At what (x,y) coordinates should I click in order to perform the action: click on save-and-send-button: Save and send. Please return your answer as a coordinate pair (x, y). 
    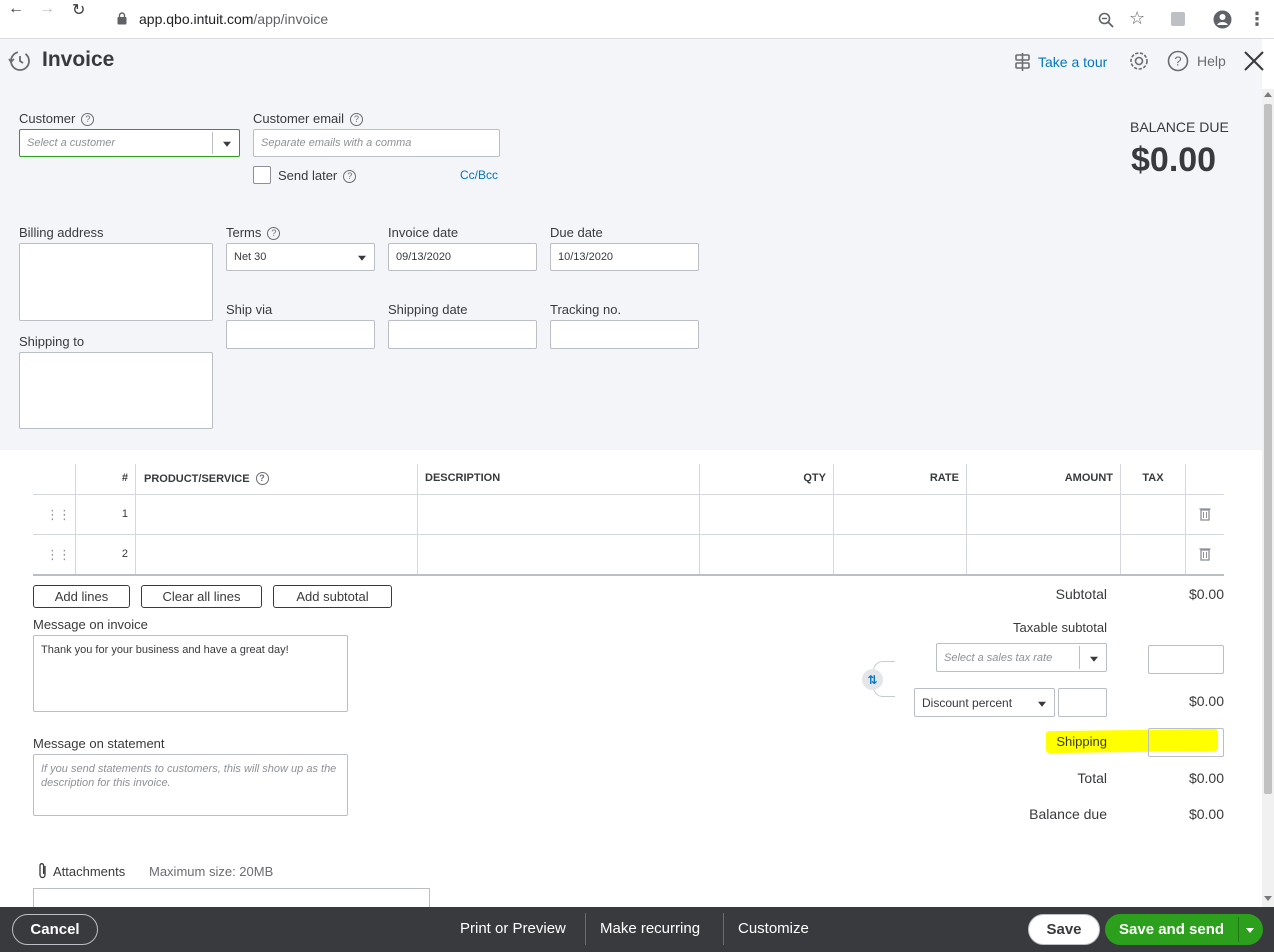
    Looking at the image, I should click on (1184, 929).